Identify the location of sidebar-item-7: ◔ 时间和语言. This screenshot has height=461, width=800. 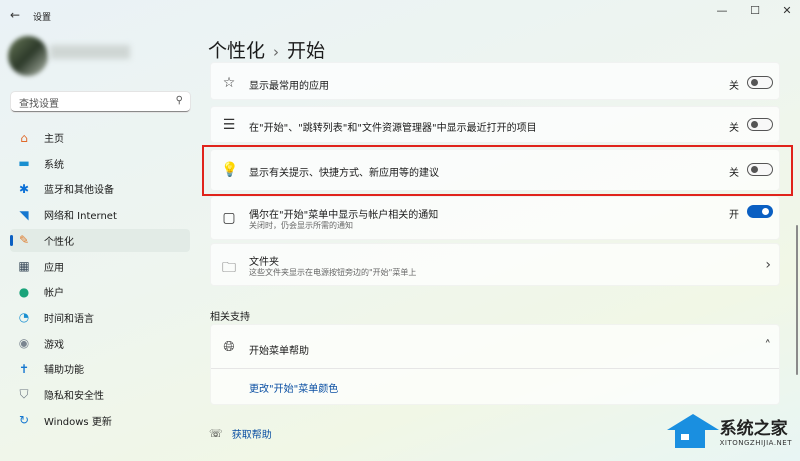
(100, 317).